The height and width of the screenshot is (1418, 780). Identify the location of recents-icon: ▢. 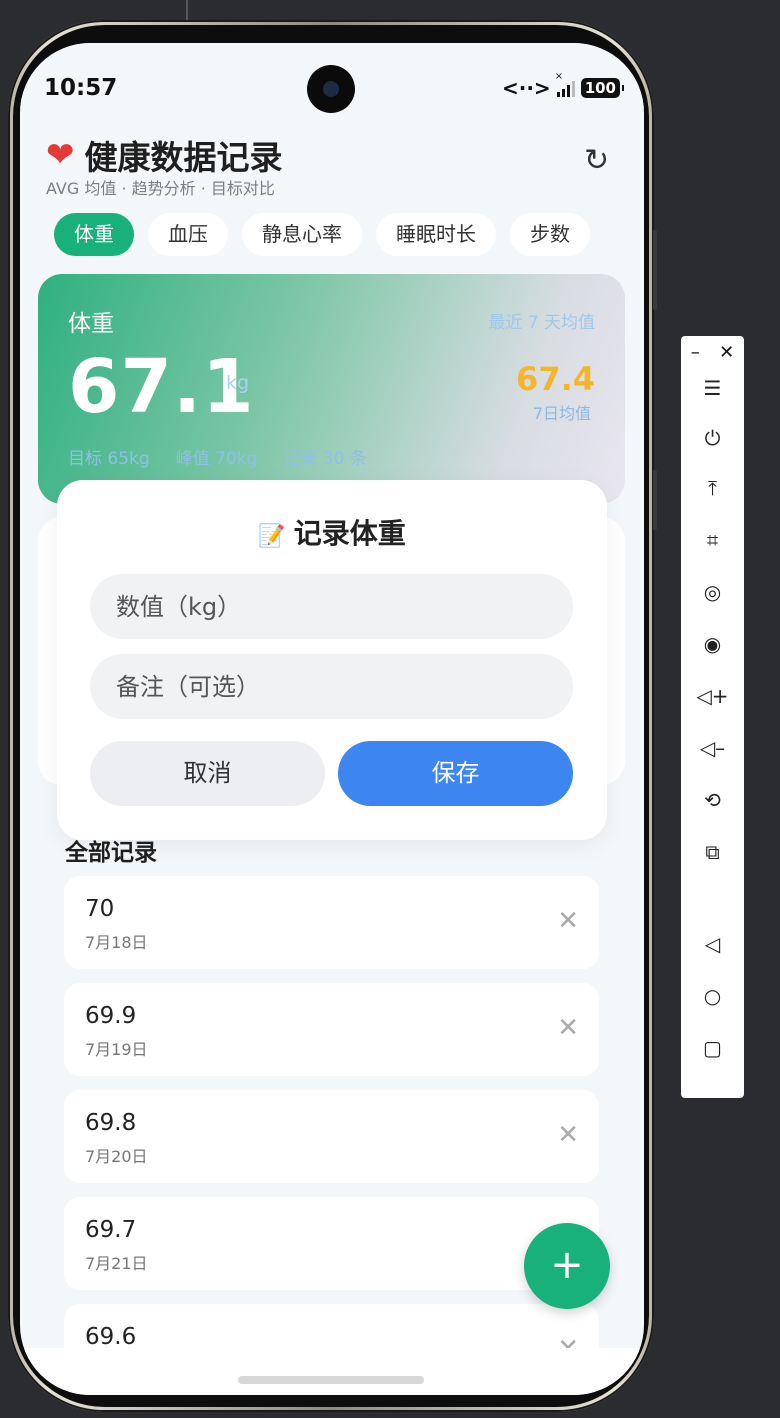
(712, 1048).